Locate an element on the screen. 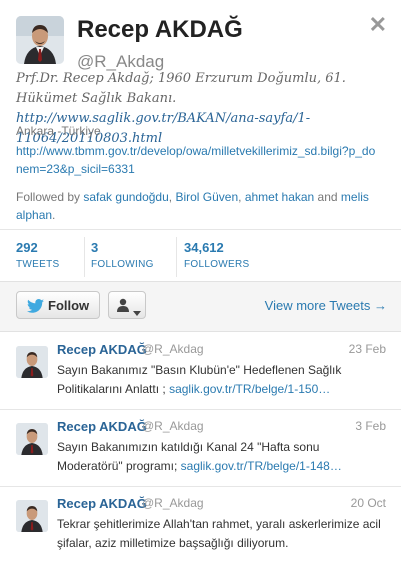 The width and height of the screenshot is (401, 563). followed-by-user: Birol Güven is located at coordinates (206, 197).